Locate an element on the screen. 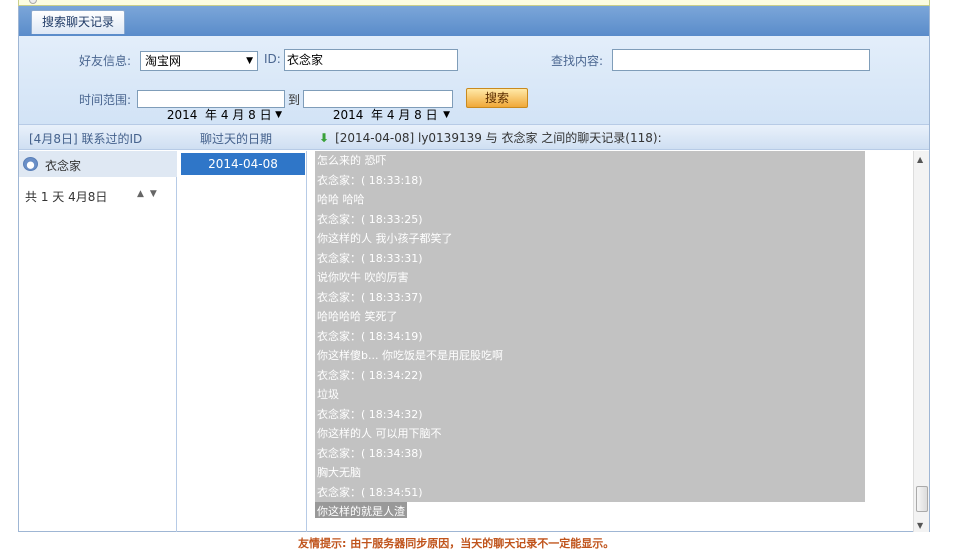  chat-line: 怎么来的 恐吓 is located at coordinates (590, 161).